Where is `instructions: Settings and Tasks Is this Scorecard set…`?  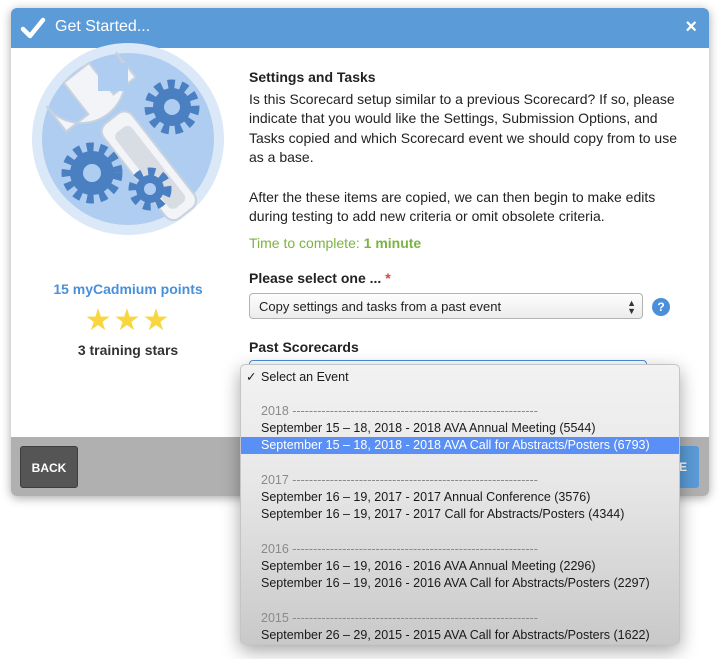
instructions: Settings and Tasks Is this Scorecard set… is located at coordinates (469, 147).